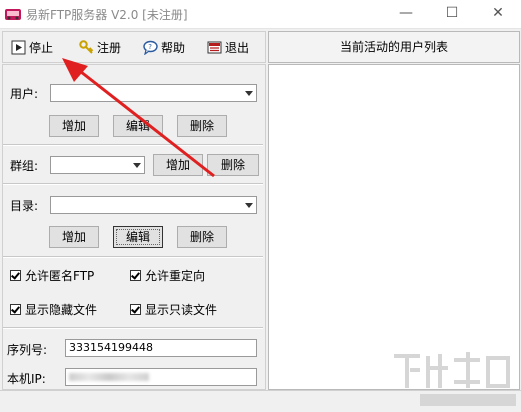 The height and width of the screenshot is (412, 521). Describe the element at coordinates (134, 47) in the screenshot. I see `toolbar: 停止 注册 ? 帮助 退出` at that location.